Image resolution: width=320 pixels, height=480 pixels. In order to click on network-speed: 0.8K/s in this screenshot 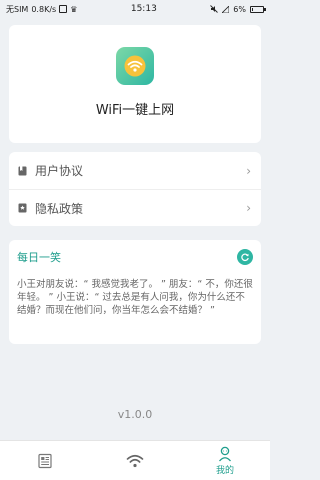, I will do `click(44, 9)`.